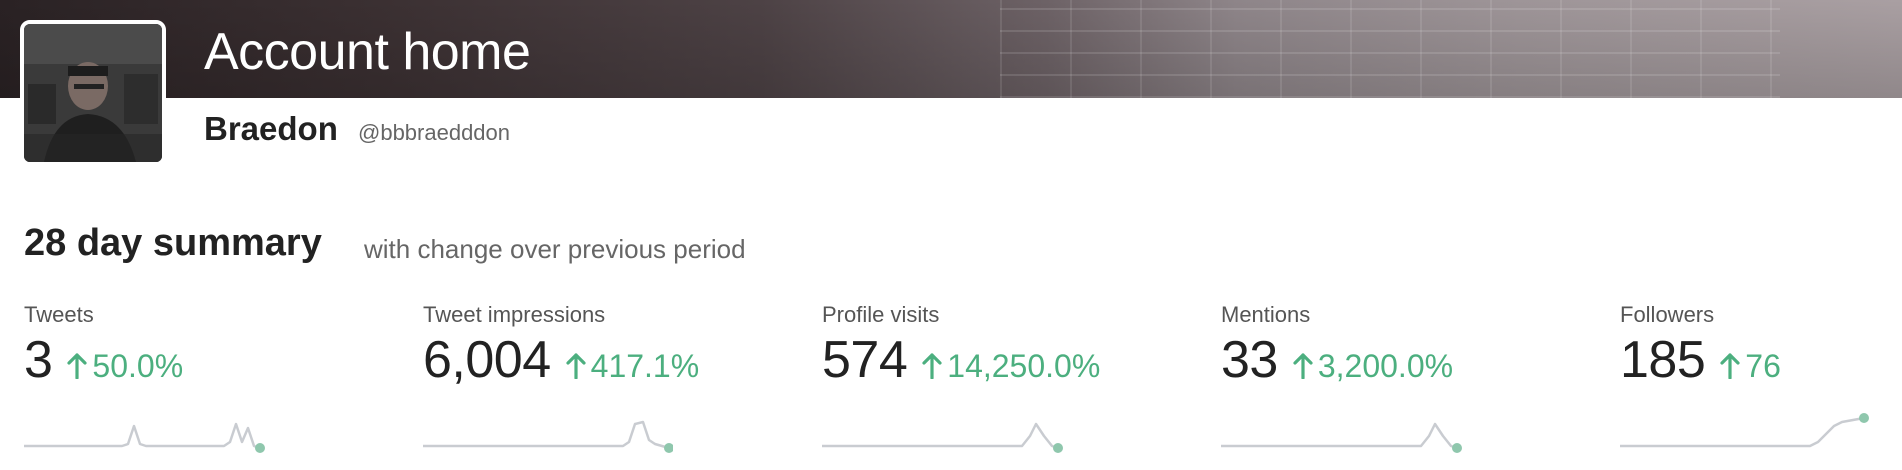 Image resolution: width=1902 pixels, height=470 pixels. Describe the element at coordinates (138, 366) in the screenshot. I see `stat-change-value: 50.0%` at that location.